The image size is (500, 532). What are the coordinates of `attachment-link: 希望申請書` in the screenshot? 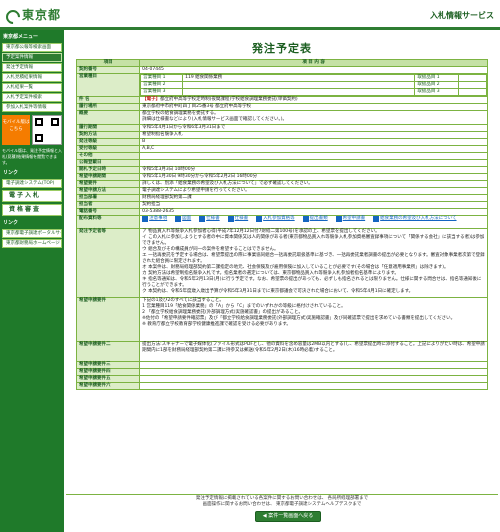 It's located at (350, 219).